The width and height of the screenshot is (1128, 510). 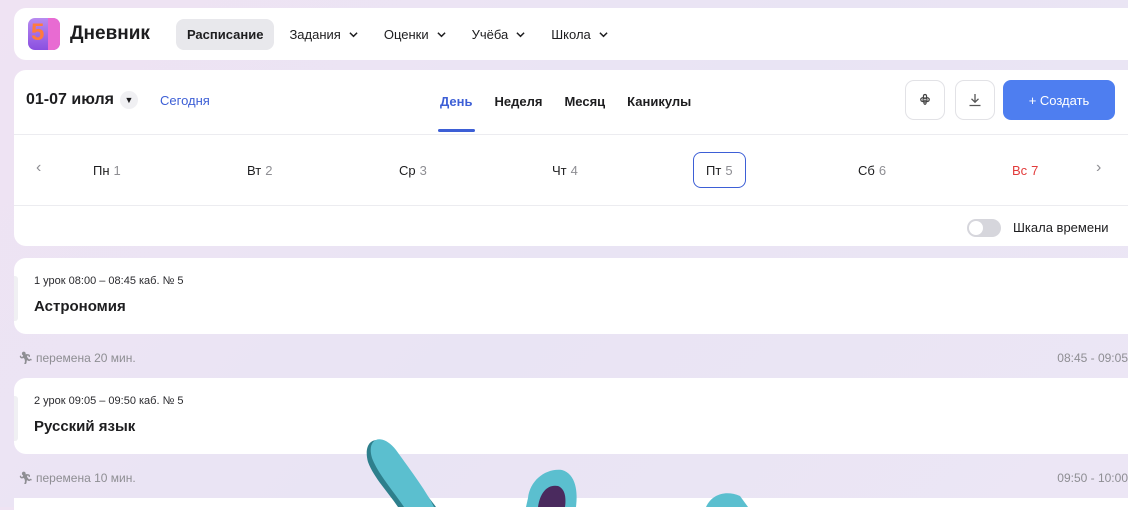 What do you see at coordinates (38, 168) in the screenshot?
I see `chevron-left-icon: ‹` at bounding box center [38, 168].